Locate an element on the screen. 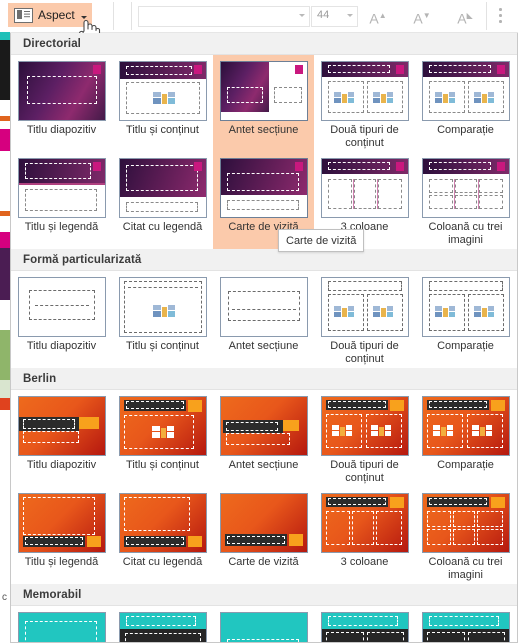 This screenshot has height=643, width=518. column-divider is located at coordinates (454, 194).